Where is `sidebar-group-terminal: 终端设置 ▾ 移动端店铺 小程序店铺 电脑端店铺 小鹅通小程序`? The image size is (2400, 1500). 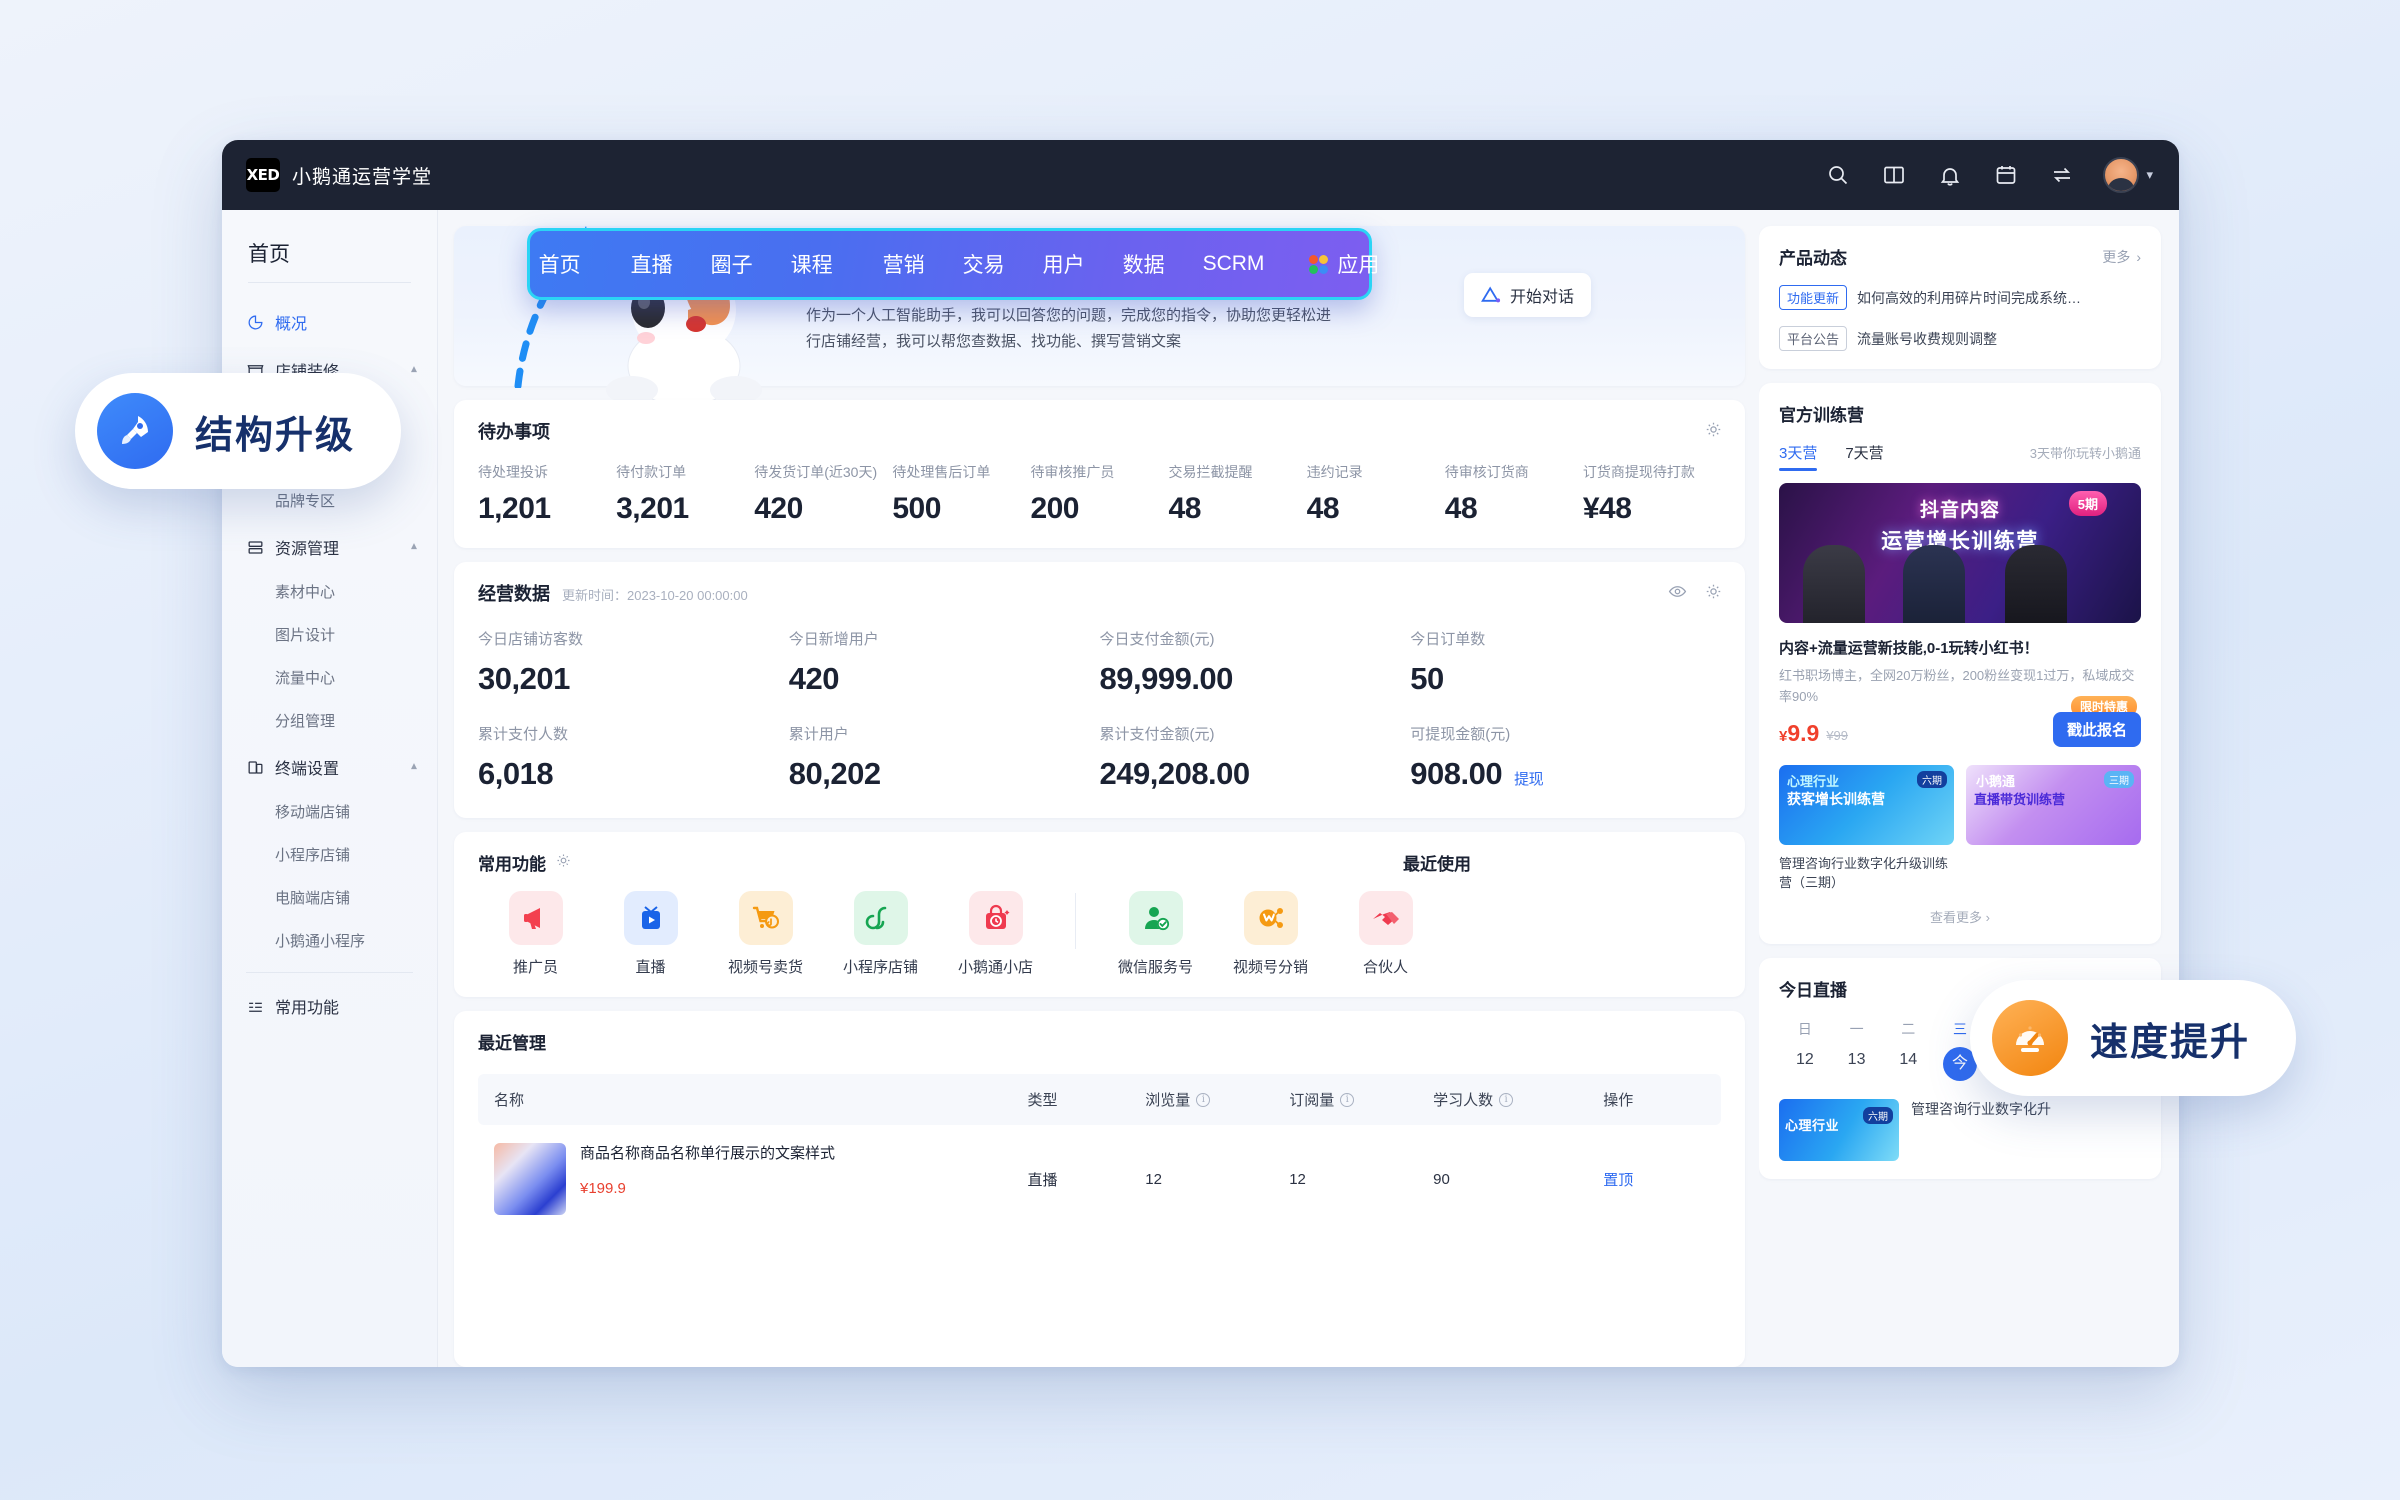
sidebar-group-terminal: 终端设置 ▾ 移动端店铺 小程序店铺 电脑端店铺 小鹅通小程序 is located at coordinates (329, 853).